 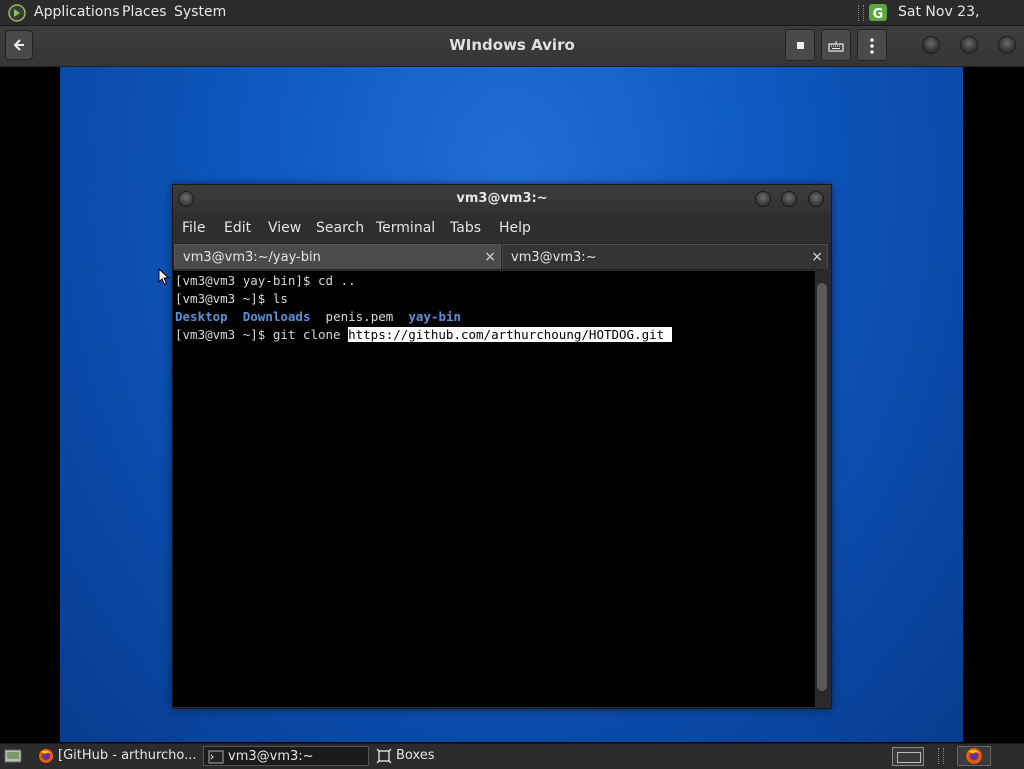 I want to click on svg-text: G, so click(x=878, y=14).